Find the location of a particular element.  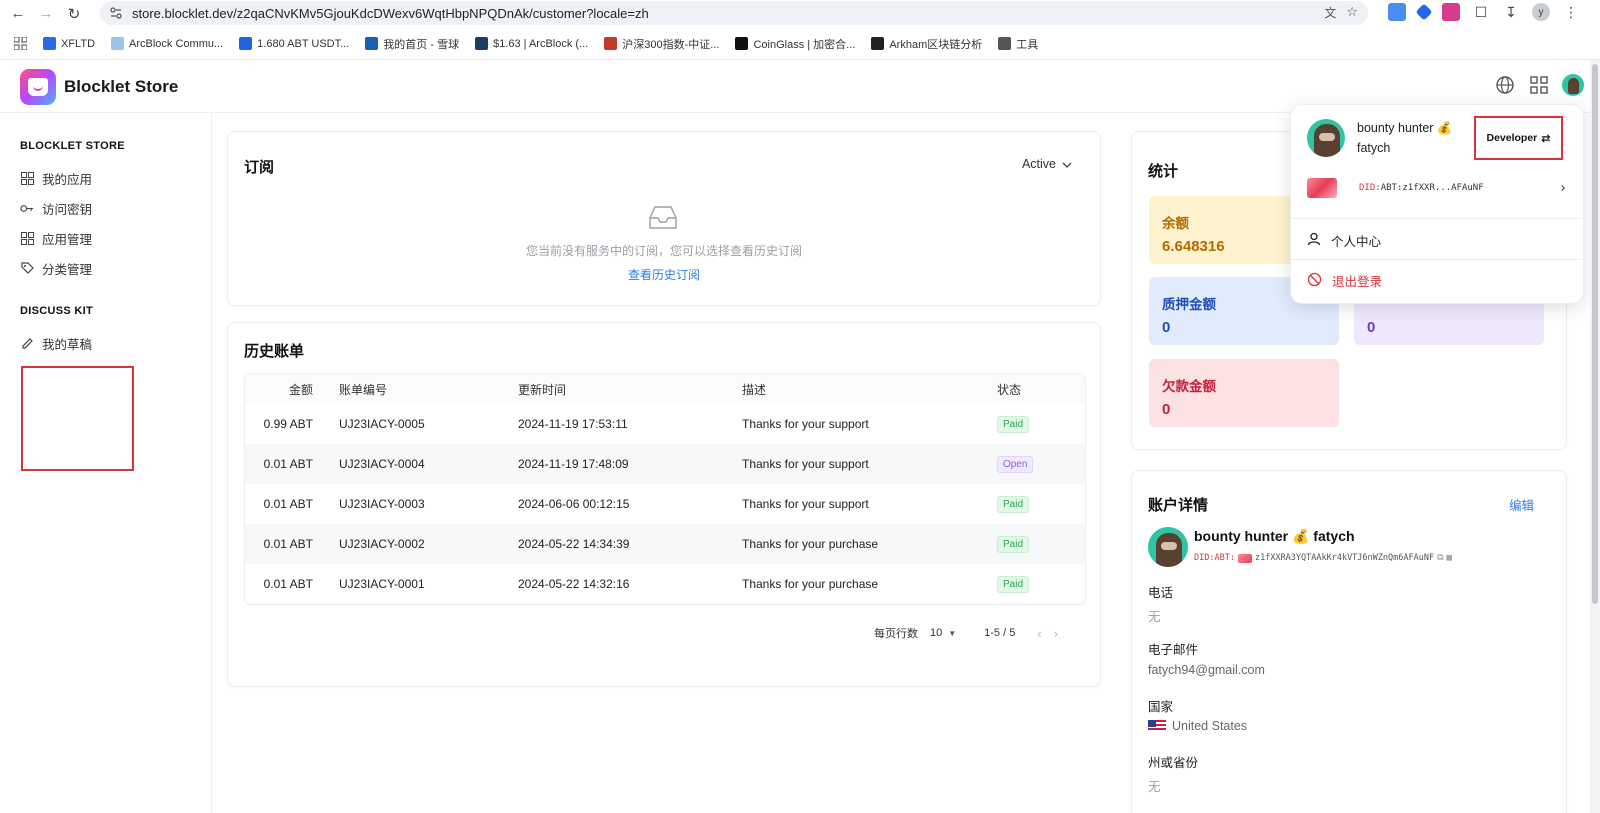

inbox-icon is located at coordinates (663, 217).